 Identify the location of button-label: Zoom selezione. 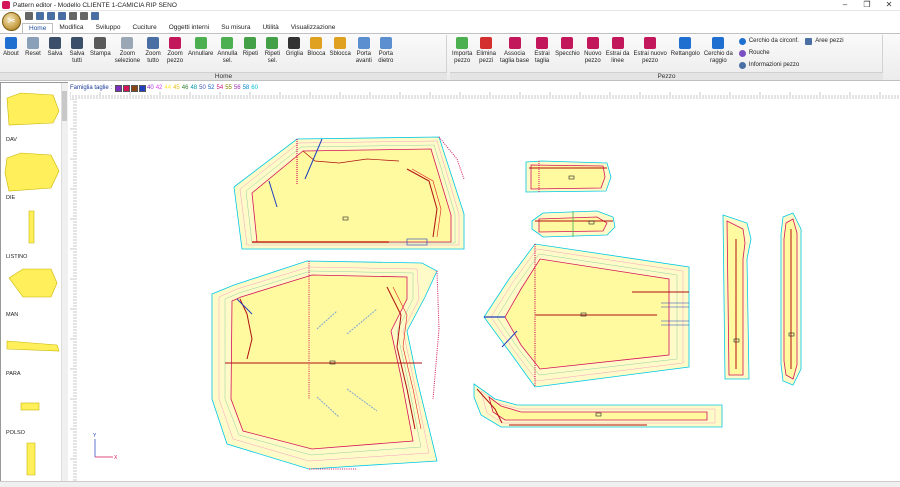
(127, 57).